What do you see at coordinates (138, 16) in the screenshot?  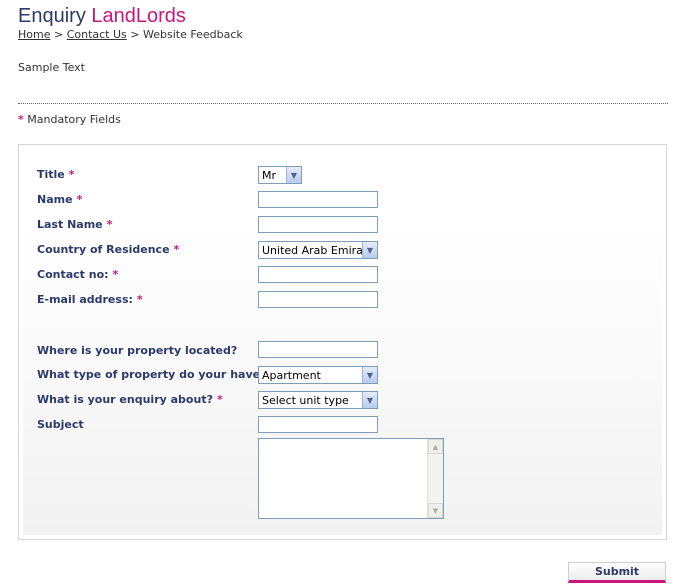 I see `page-title-part2: LandLords` at bounding box center [138, 16].